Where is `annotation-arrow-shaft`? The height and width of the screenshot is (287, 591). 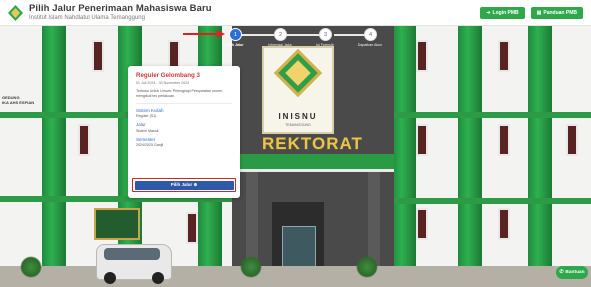
annotation-arrow-shaft is located at coordinates (201, 34).